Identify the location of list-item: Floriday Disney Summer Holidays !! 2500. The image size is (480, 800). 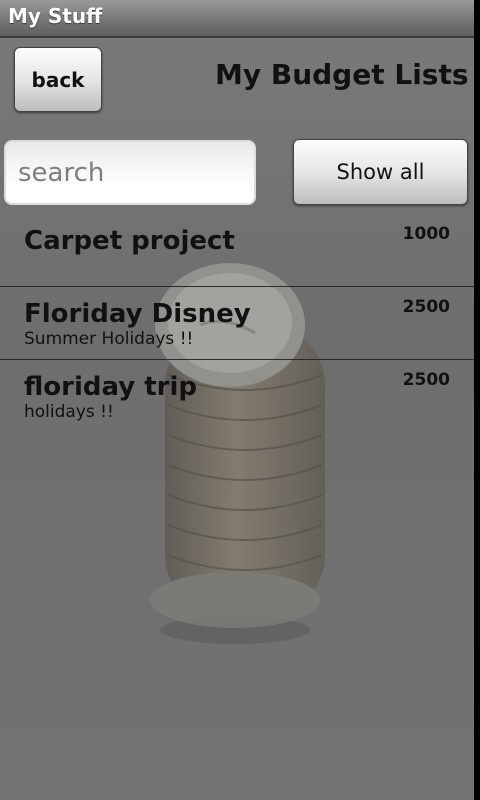
(237, 323).